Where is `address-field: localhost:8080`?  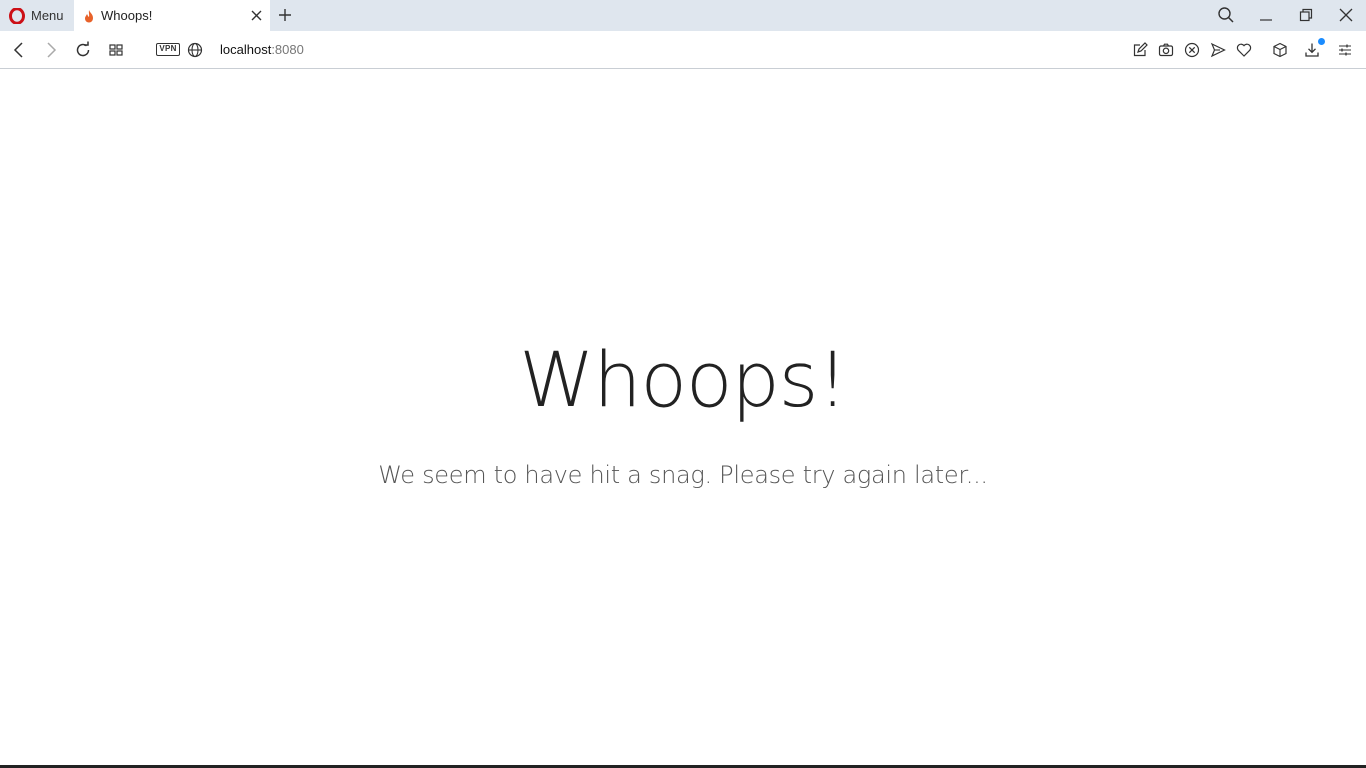
address-field: localhost:8080 is located at coordinates (262, 49).